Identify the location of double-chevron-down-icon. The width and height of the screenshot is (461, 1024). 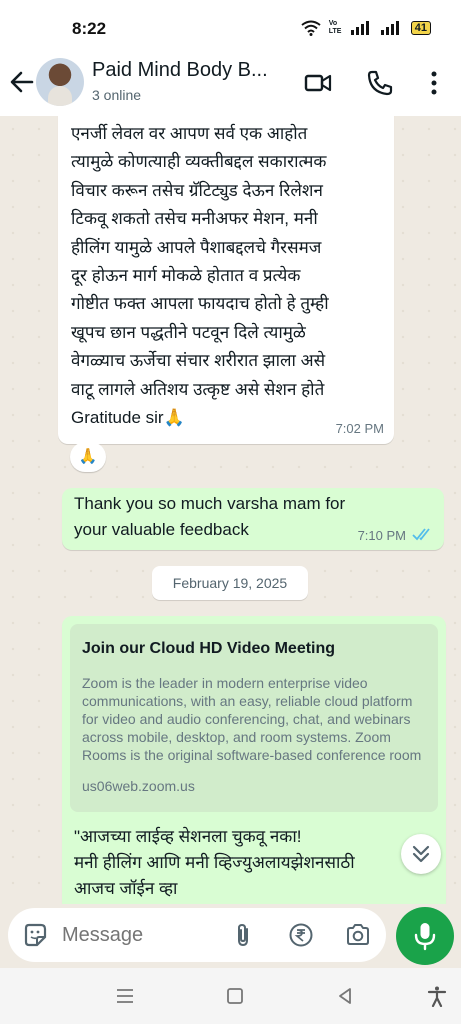
(421, 854).